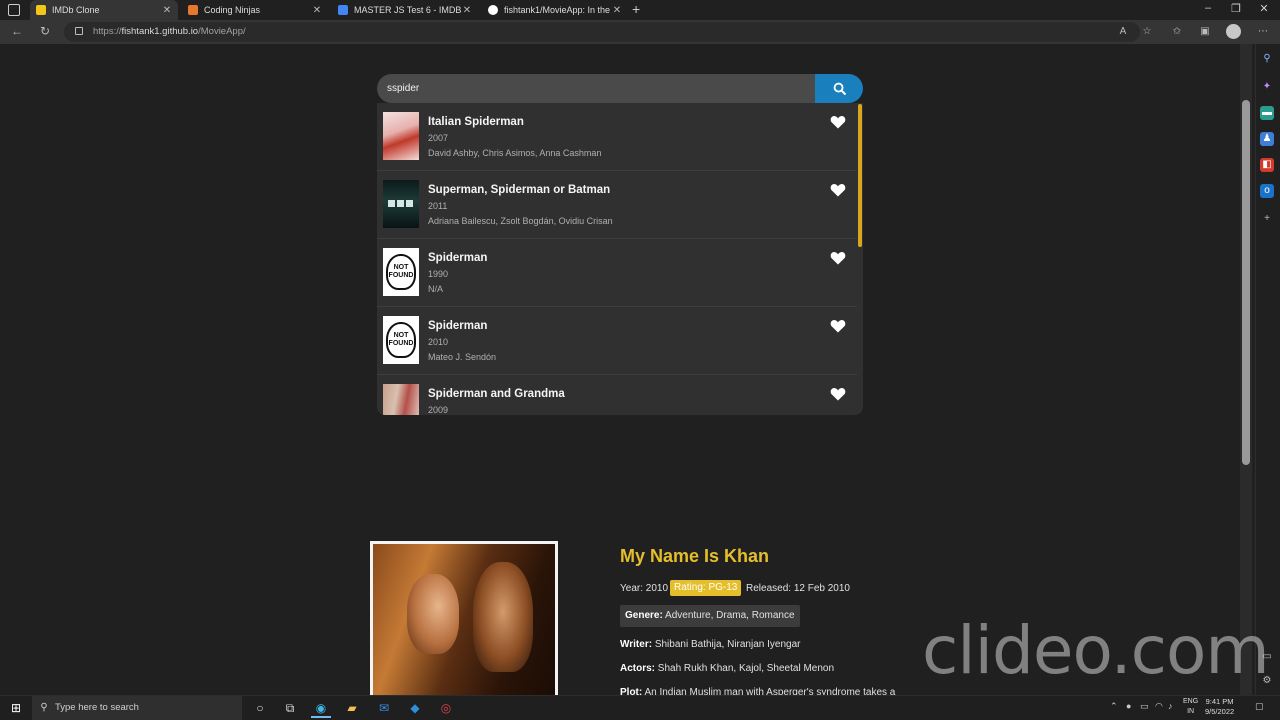 Image resolution: width=1280 pixels, height=720 pixels. Describe the element at coordinates (644, 615) in the screenshot. I see `genre-label: Genere:` at that location.